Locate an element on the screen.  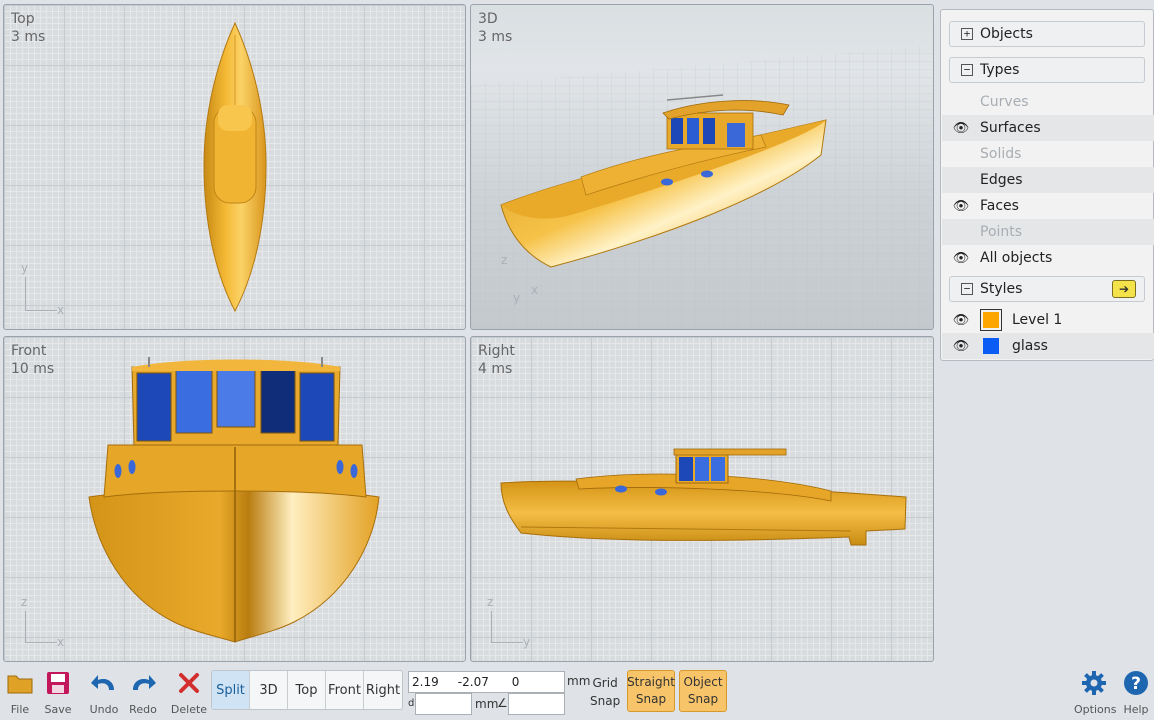
boat-top-view is located at coordinates (235, 167).